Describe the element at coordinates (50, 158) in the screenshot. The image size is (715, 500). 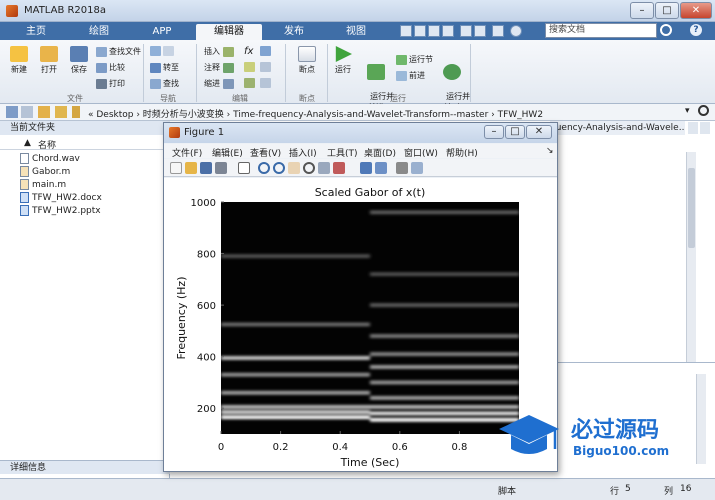
I see `file-item: Chord.wav` at that location.